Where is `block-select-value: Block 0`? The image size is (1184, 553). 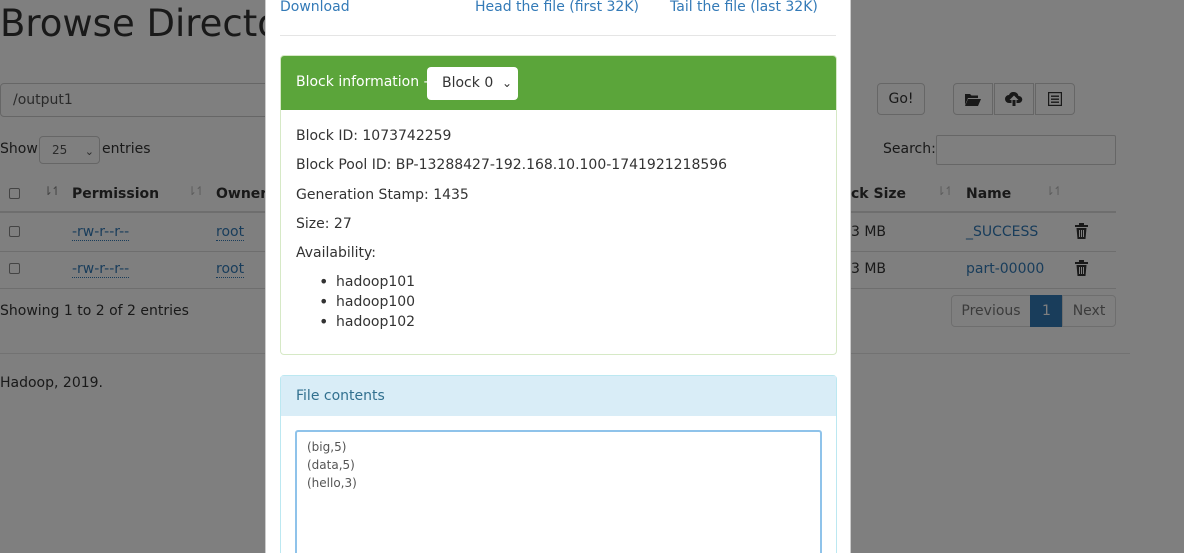
block-select-value: Block 0 is located at coordinates (468, 83).